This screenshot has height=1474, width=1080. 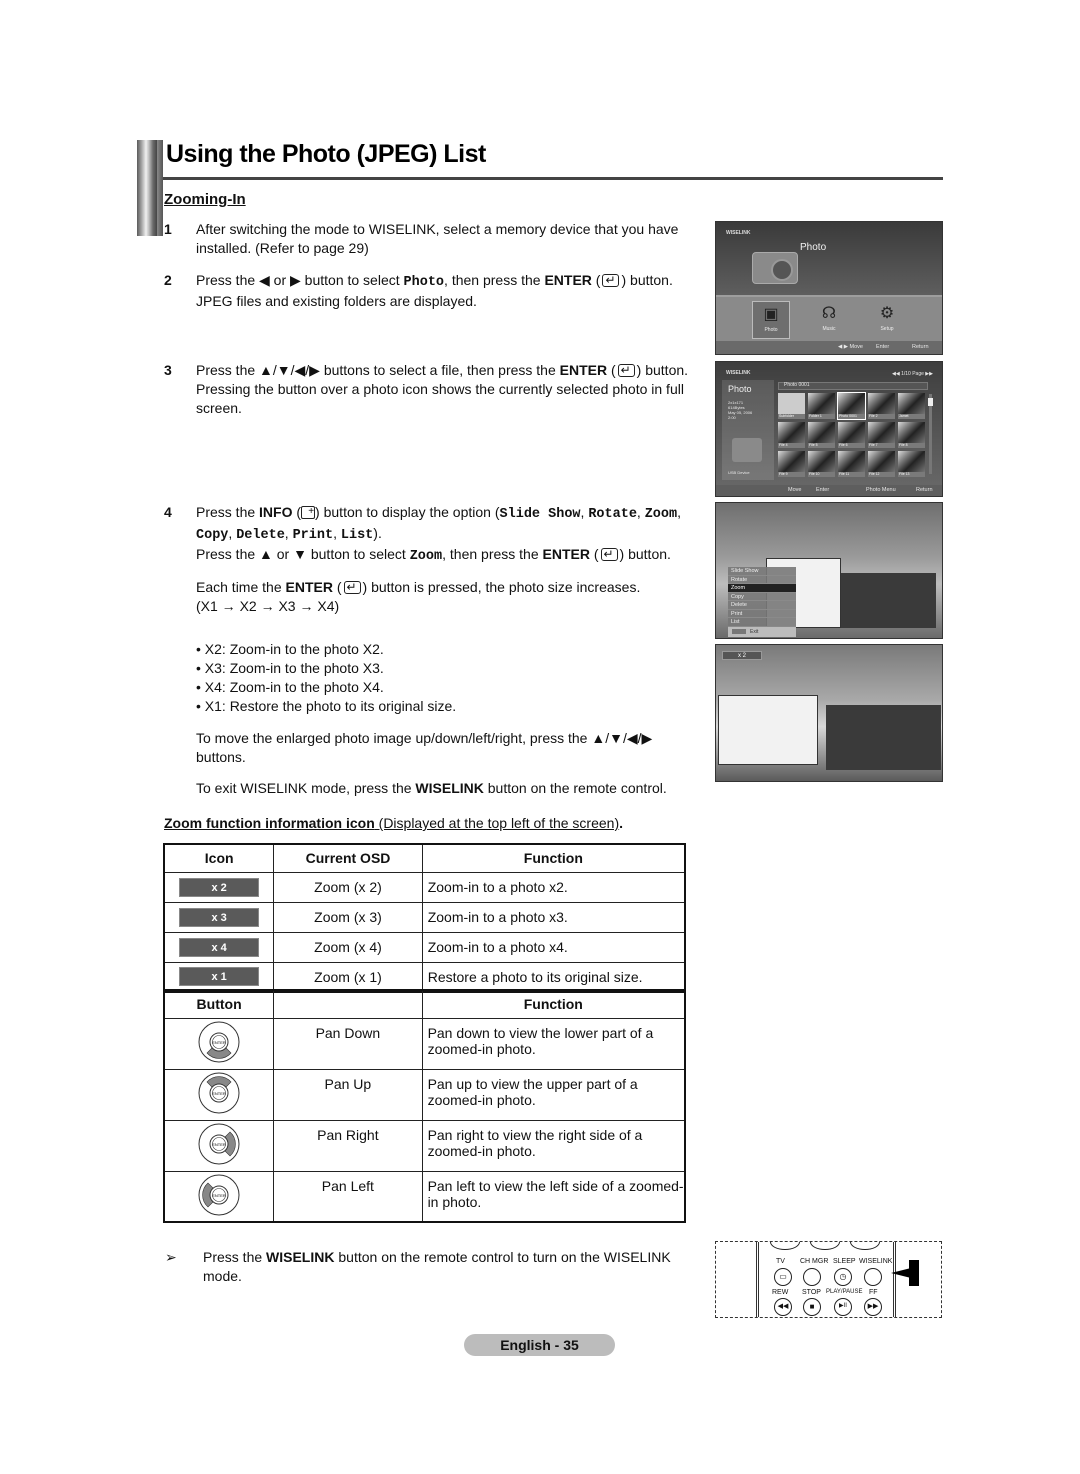 I want to click on thumbnail-caption: File 11, so click(x=851, y=474).